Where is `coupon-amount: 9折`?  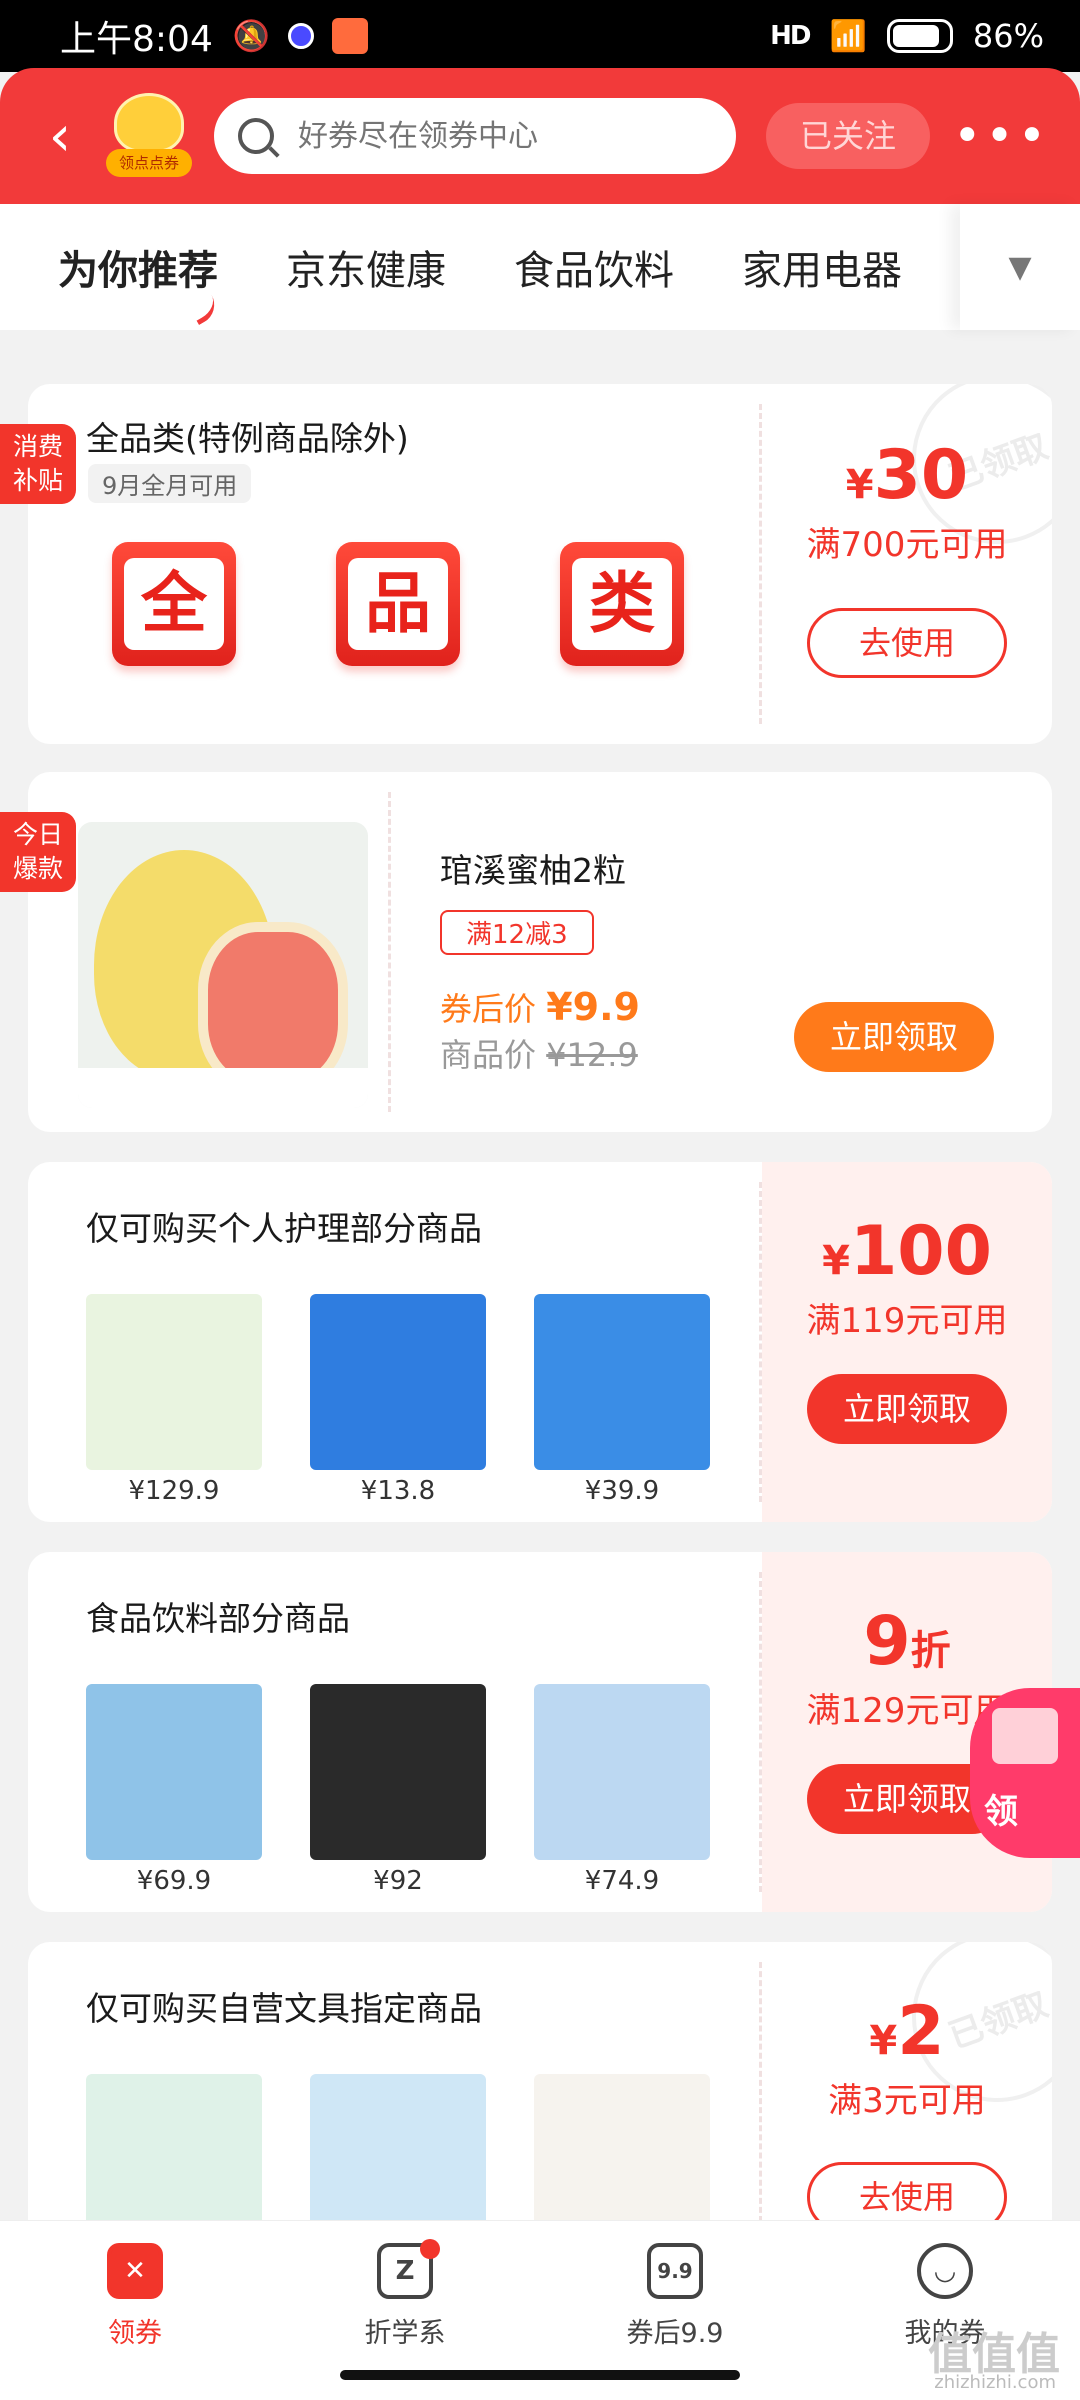
coupon-amount: 9折 is located at coordinates (907, 1641).